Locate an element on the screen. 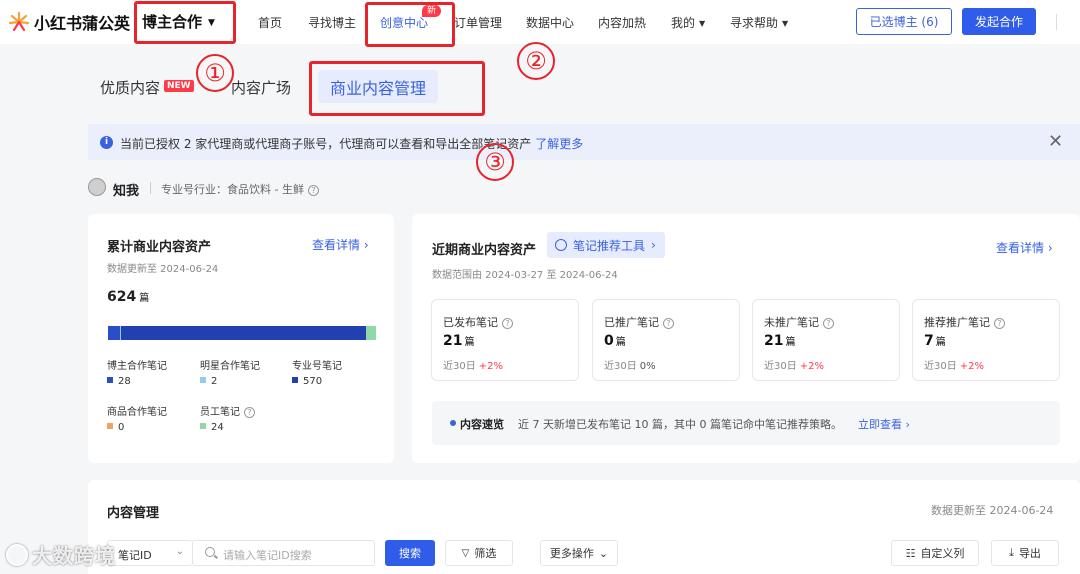  stat-label-text: 推荐推广笔记 is located at coordinates (957, 322).